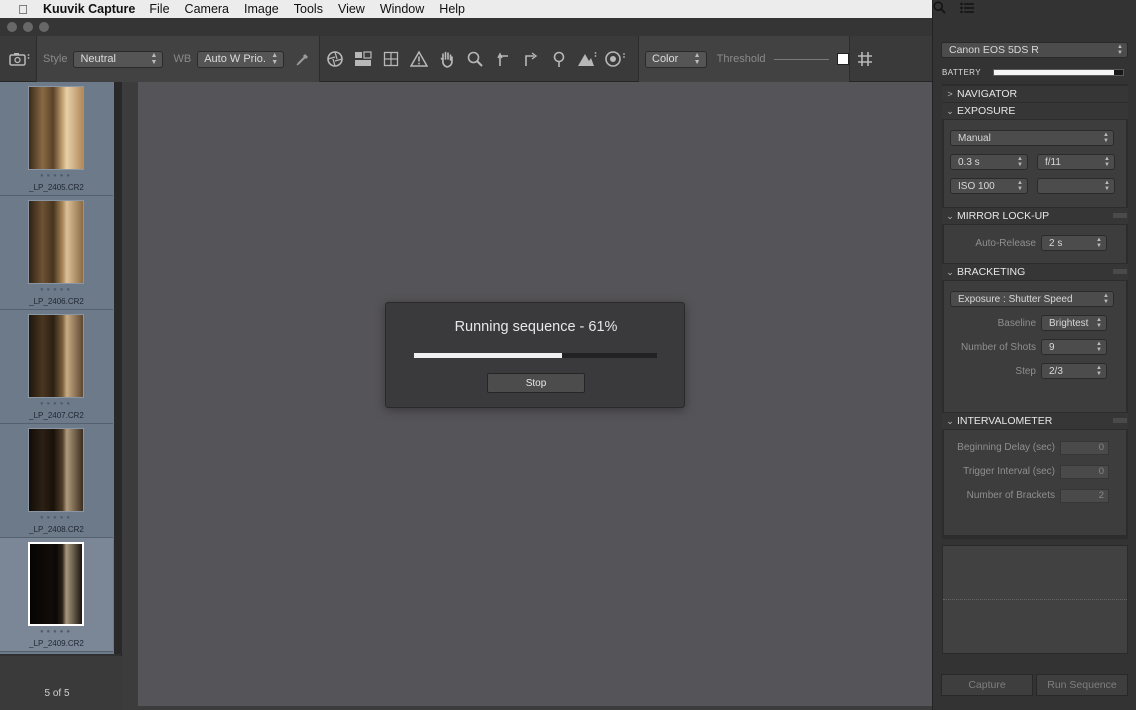 The image size is (1136, 710). I want to click on section-bracketing: ⌄ BRACKETING, so click(1035, 272).